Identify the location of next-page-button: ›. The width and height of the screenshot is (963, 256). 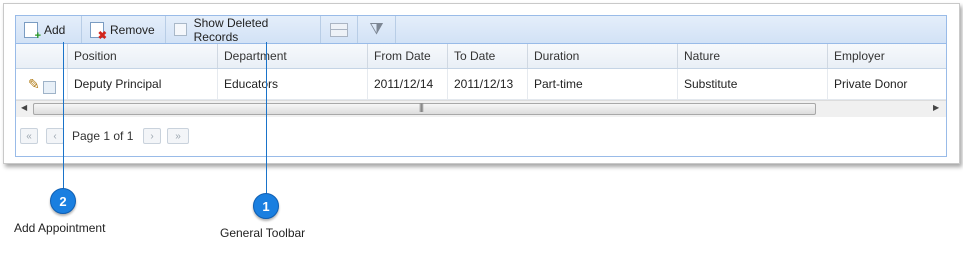
(152, 136).